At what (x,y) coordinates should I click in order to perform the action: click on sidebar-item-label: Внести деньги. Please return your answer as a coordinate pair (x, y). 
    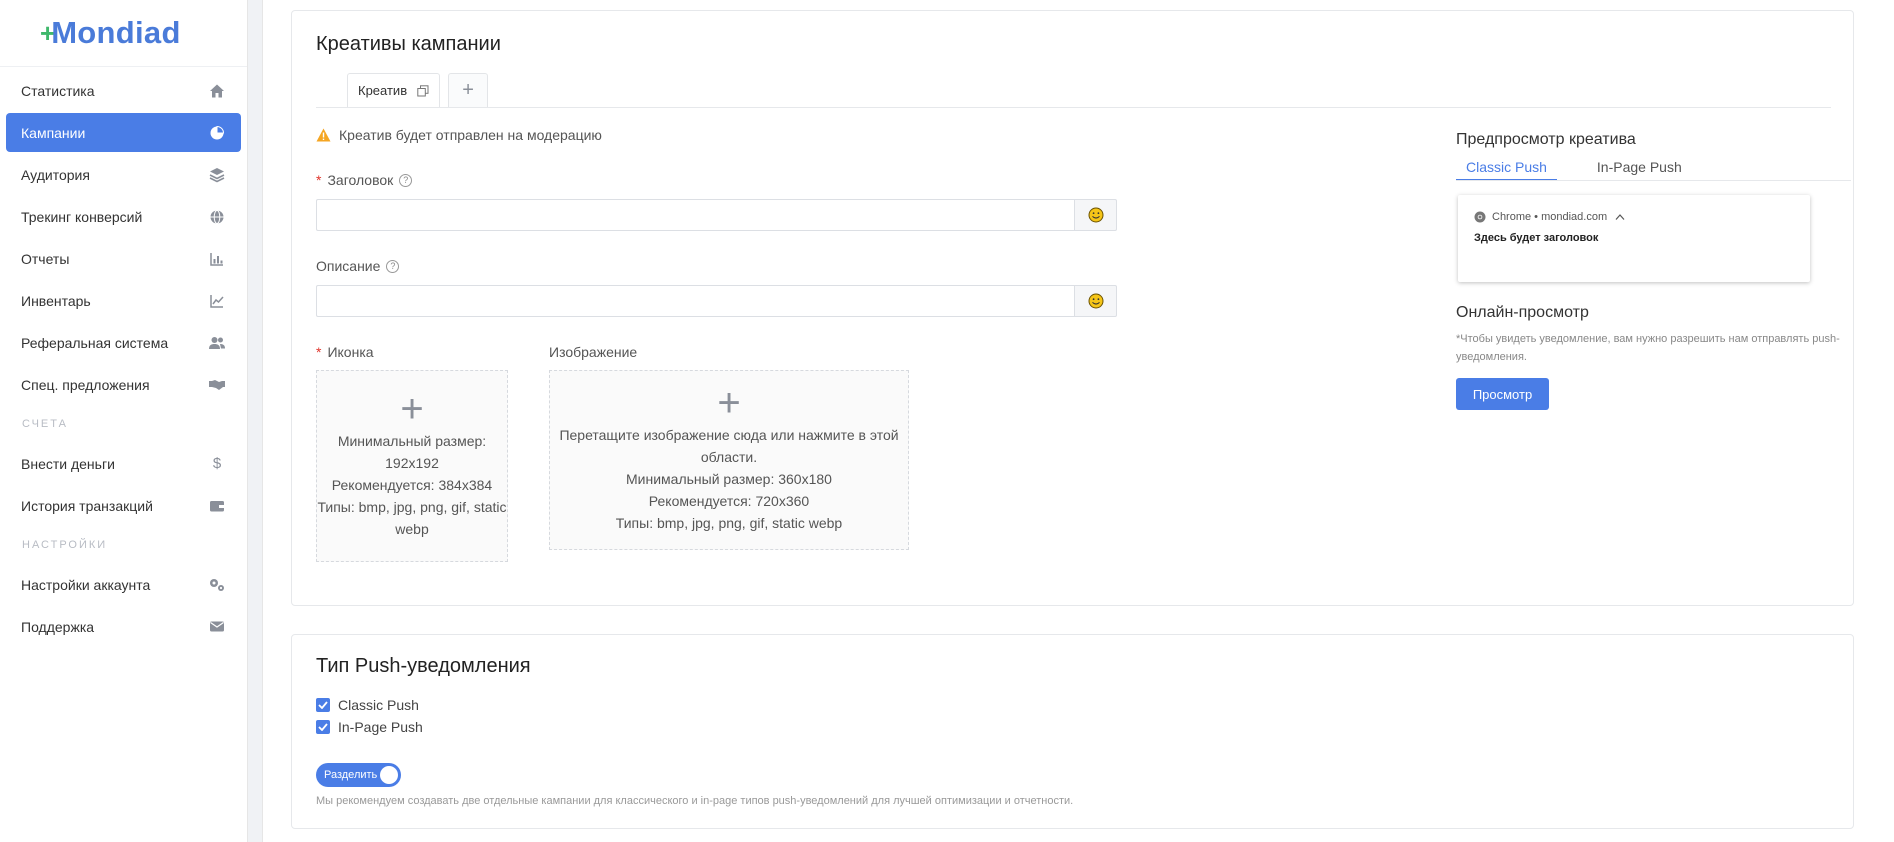
    Looking at the image, I should click on (68, 463).